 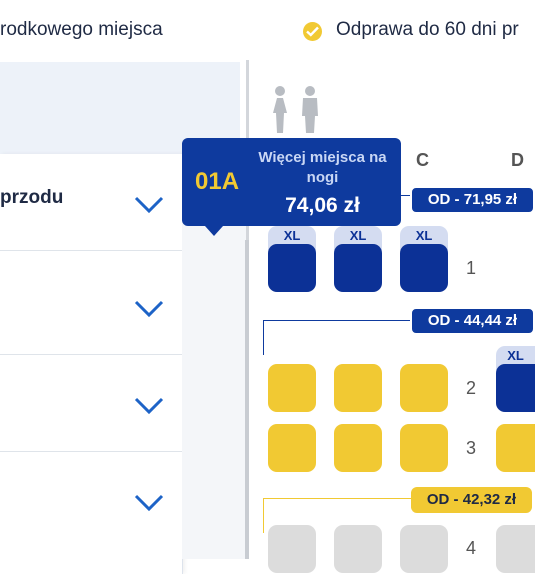 What do you see at coordinates (322, 205) in the screenshot?
I see `tooltip-price: 74,06 zł` at bounding box center [322, 205].